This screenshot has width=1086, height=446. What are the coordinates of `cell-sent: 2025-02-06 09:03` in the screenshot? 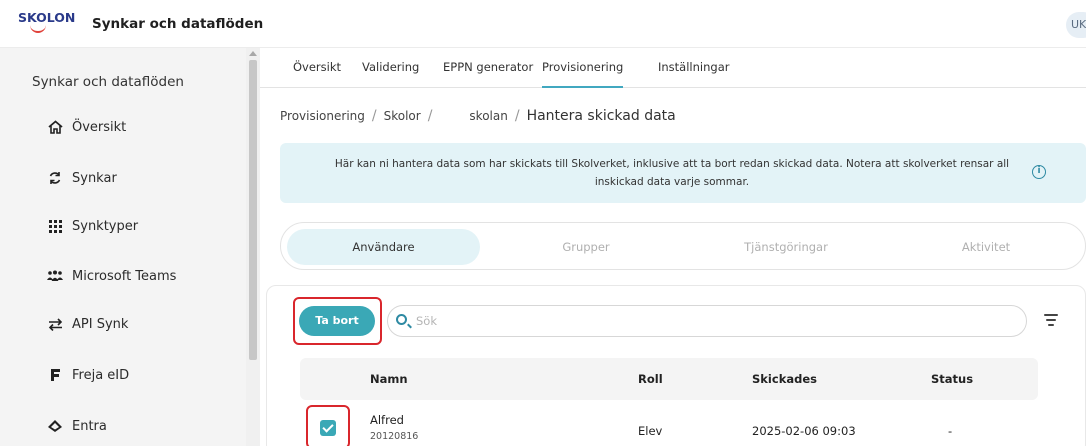 It's located at (804, 431).